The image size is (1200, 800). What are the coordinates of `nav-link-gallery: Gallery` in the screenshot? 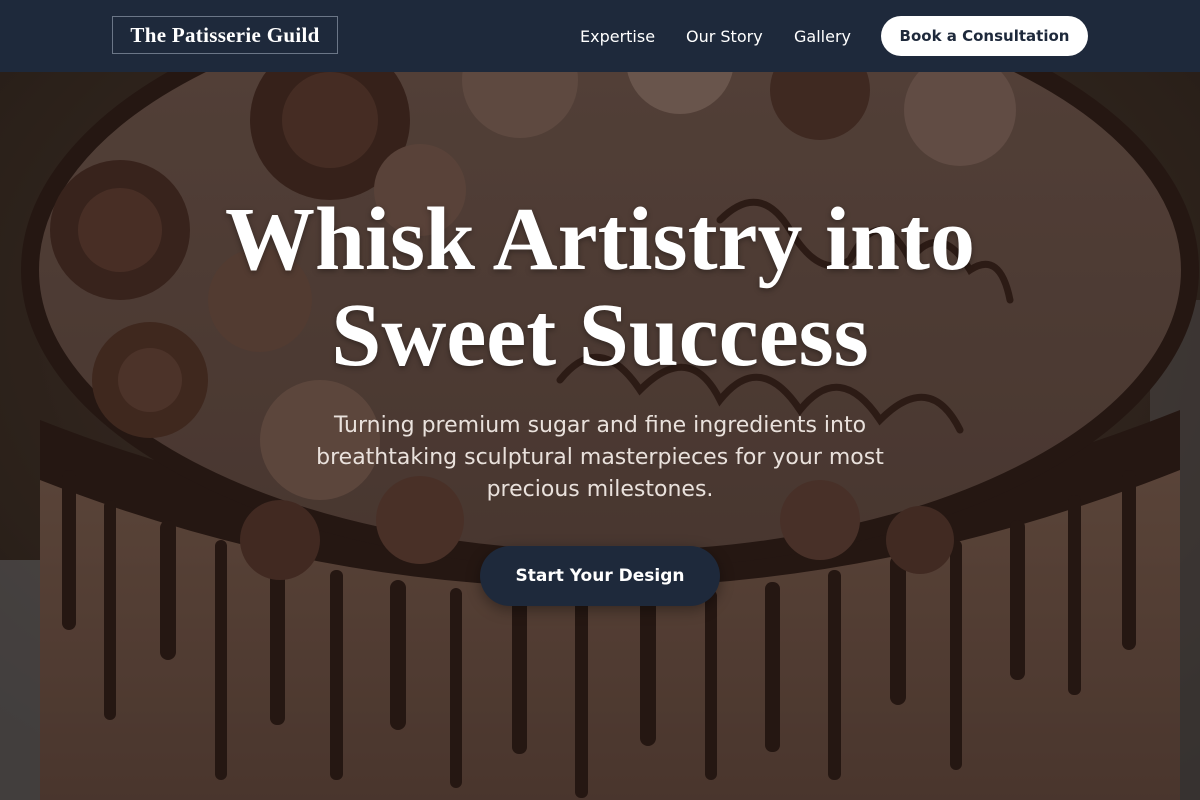 It's located at (822, 36).